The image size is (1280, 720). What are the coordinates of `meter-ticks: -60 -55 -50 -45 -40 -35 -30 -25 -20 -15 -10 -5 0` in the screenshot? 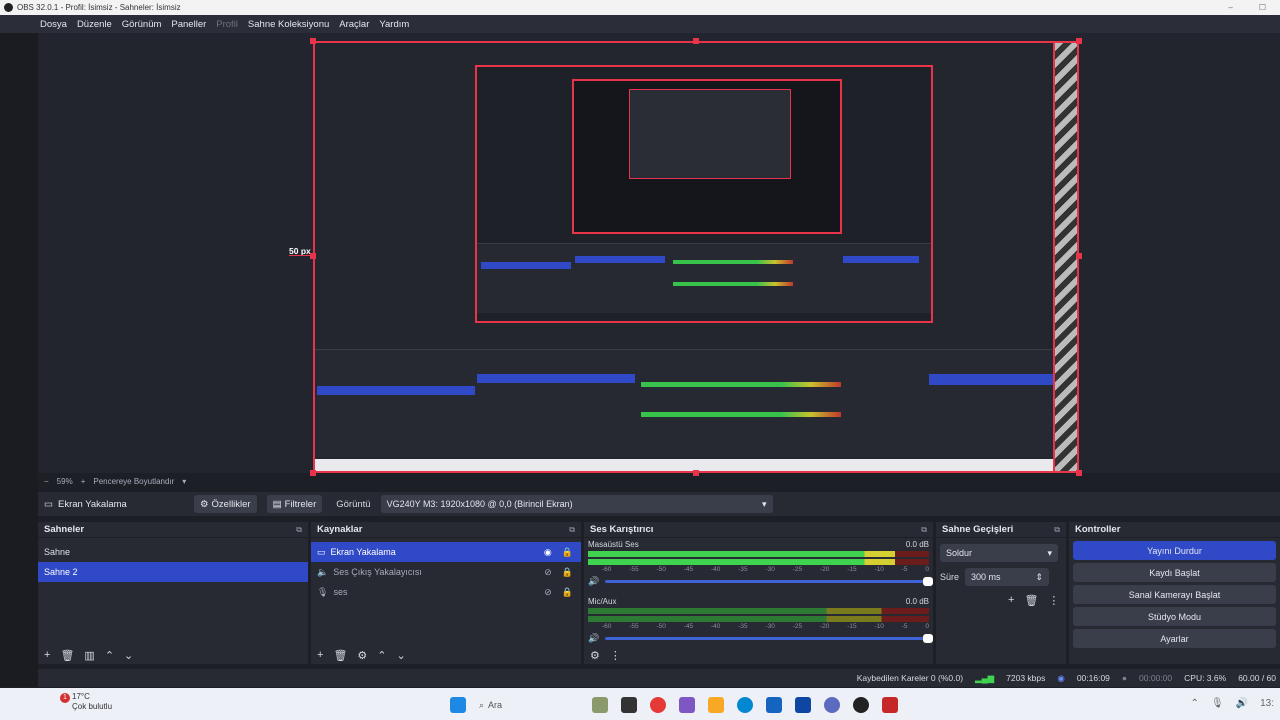 It's located at (758, 626).